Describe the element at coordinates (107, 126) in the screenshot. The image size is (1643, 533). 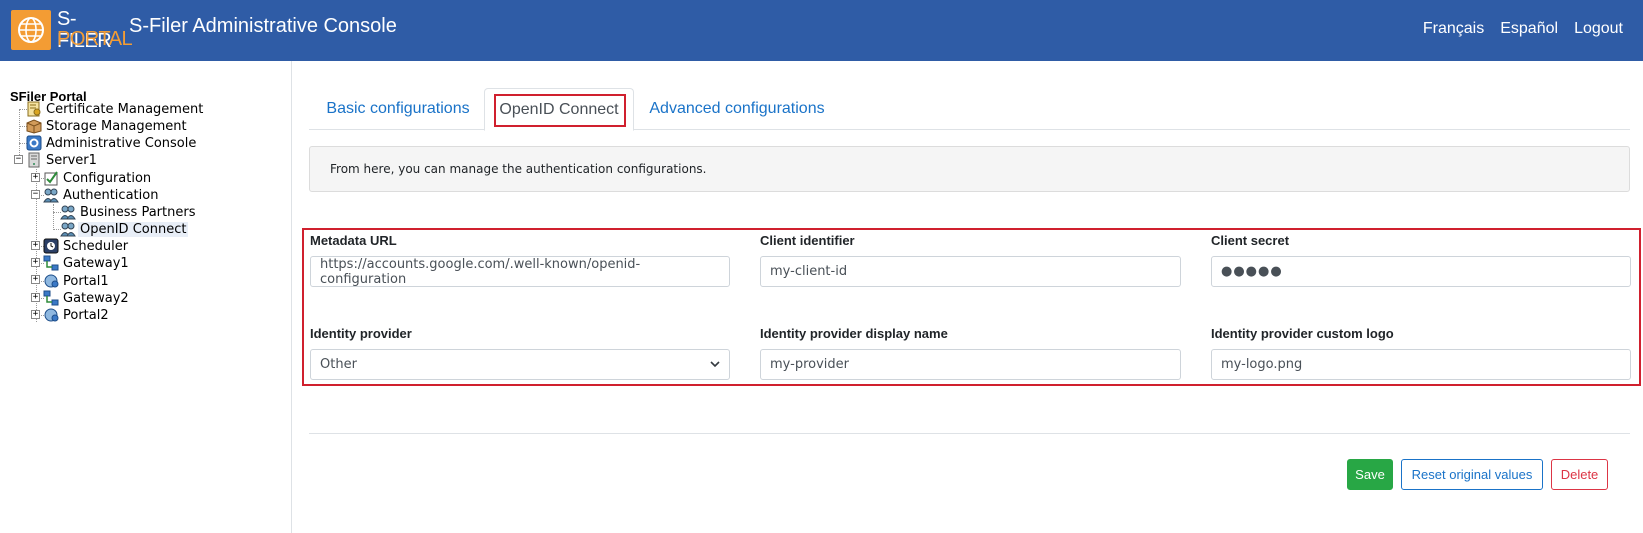
I see `tree-item-storage-management: Storage Management` at that location.